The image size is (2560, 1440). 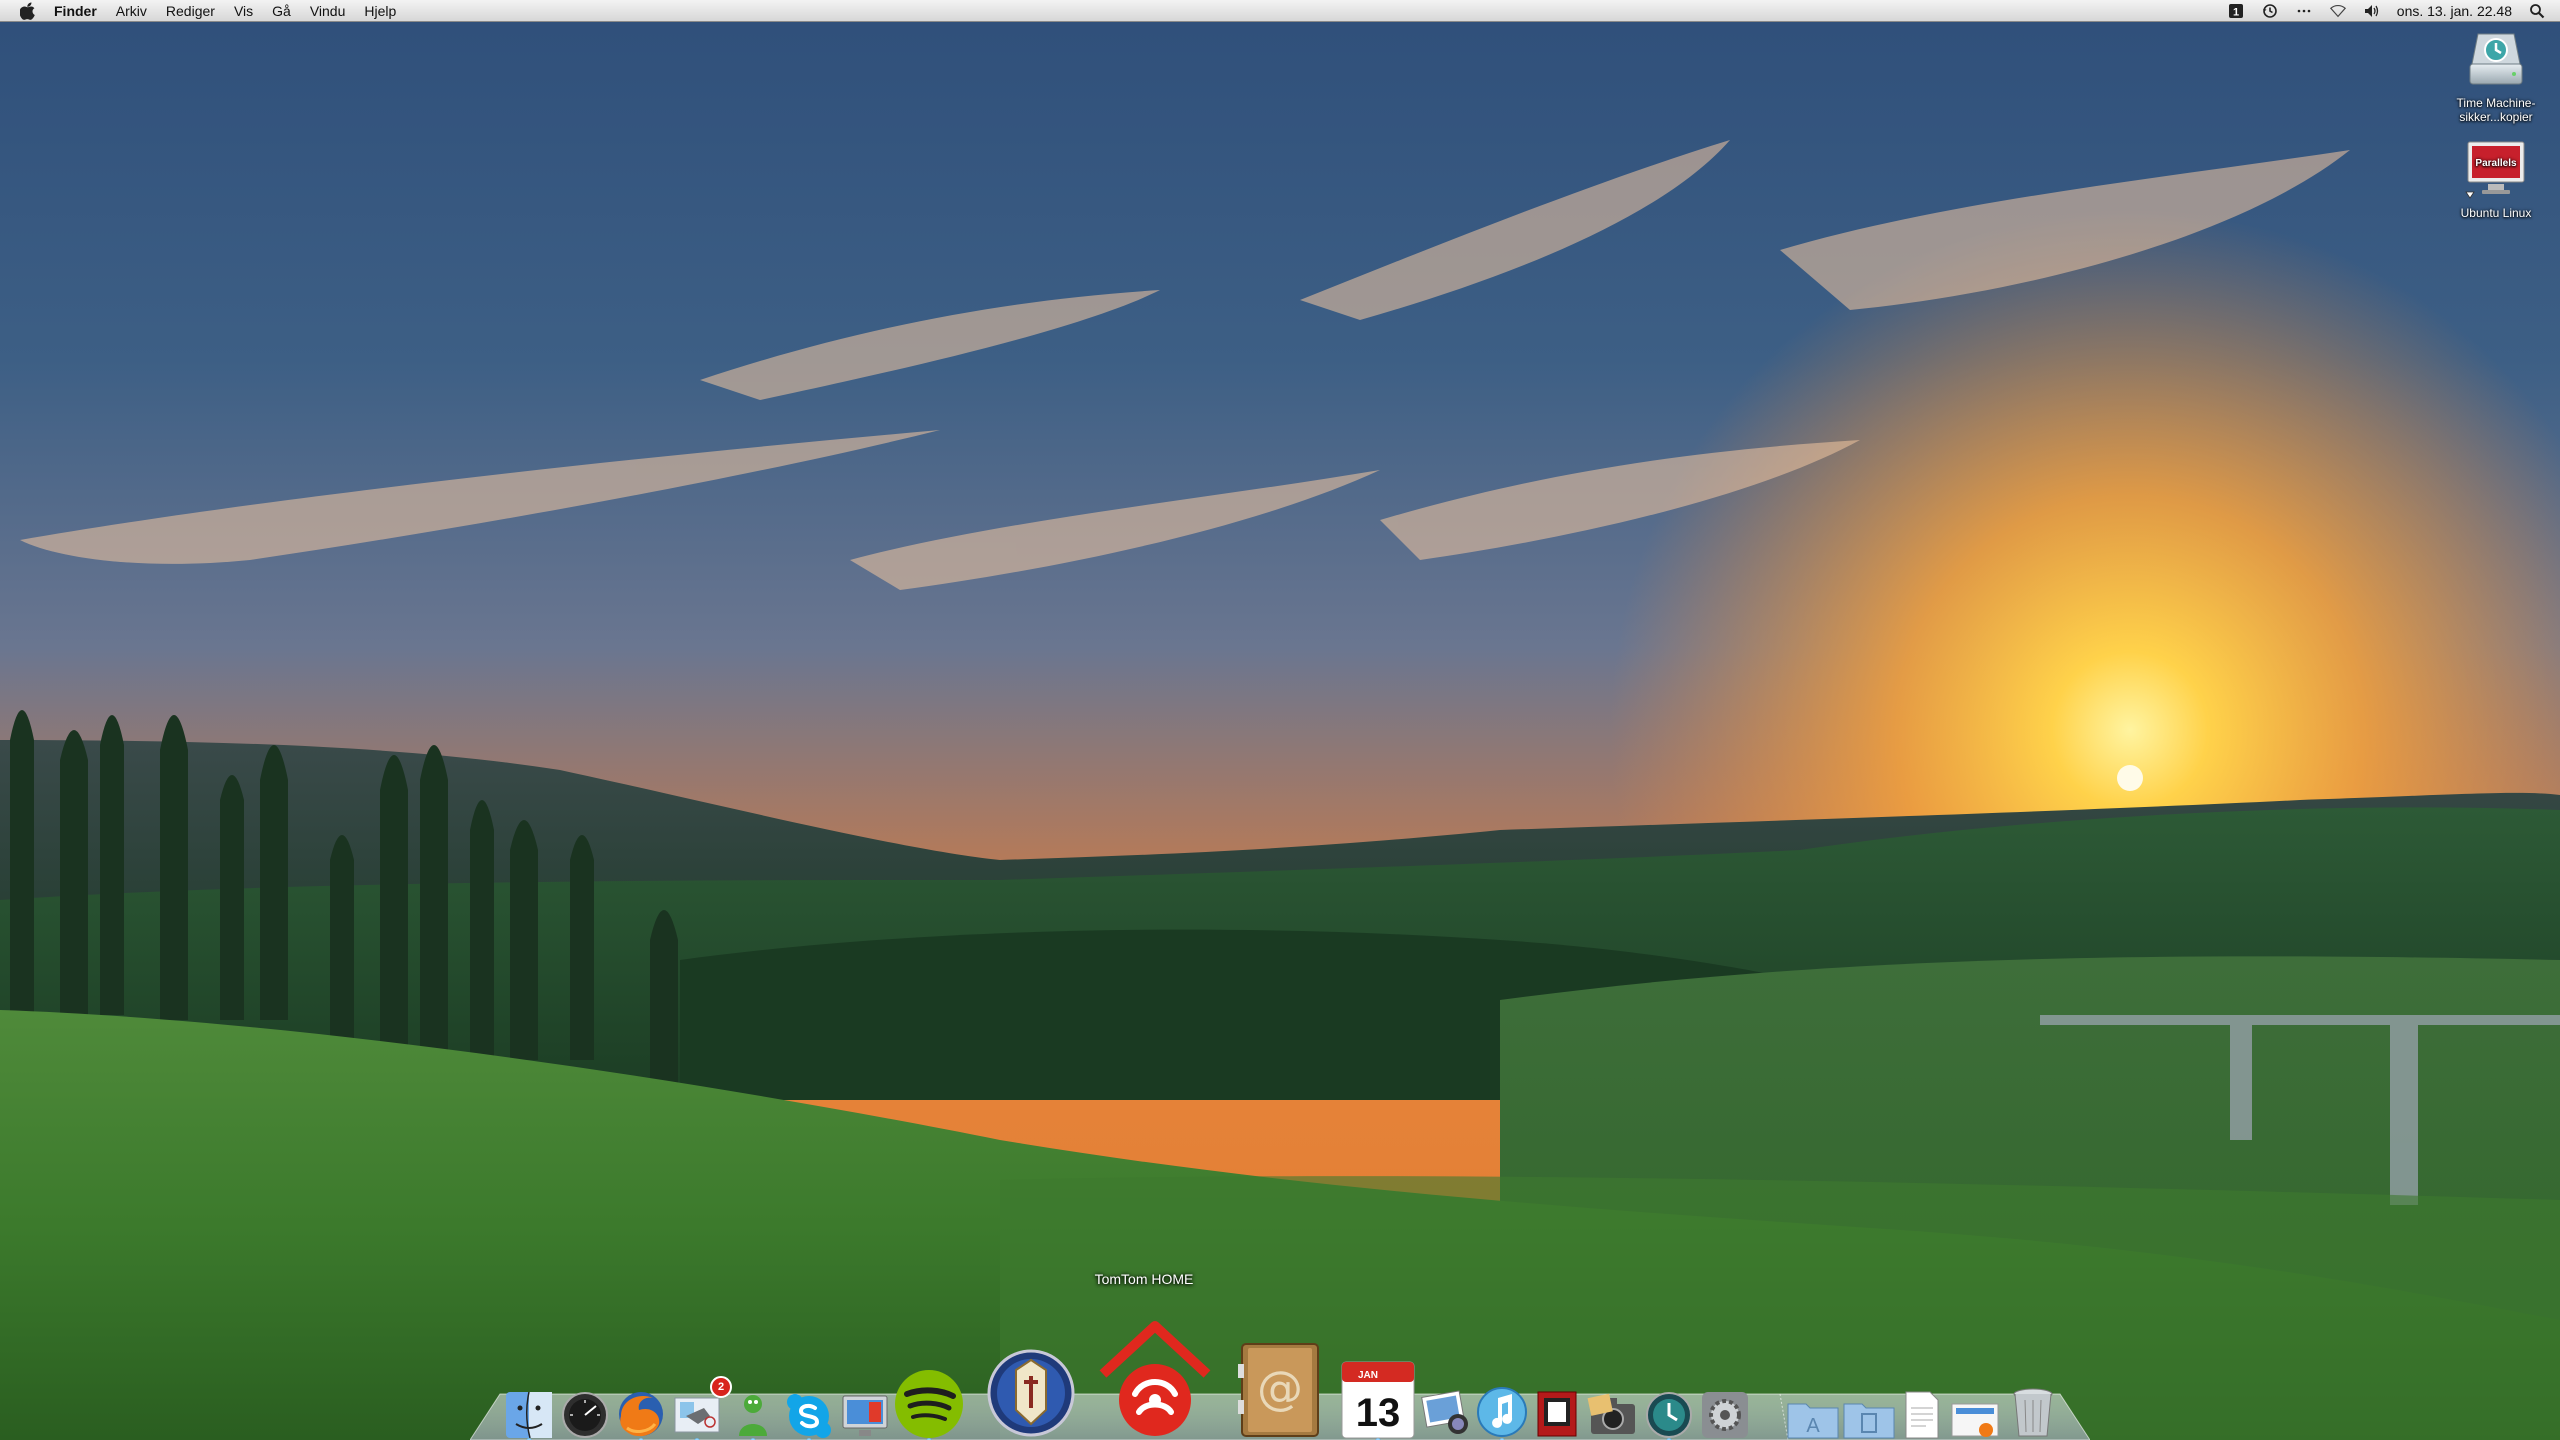 I want to click on ical-icon: JAN 13, so click(x=1378, y=1400).